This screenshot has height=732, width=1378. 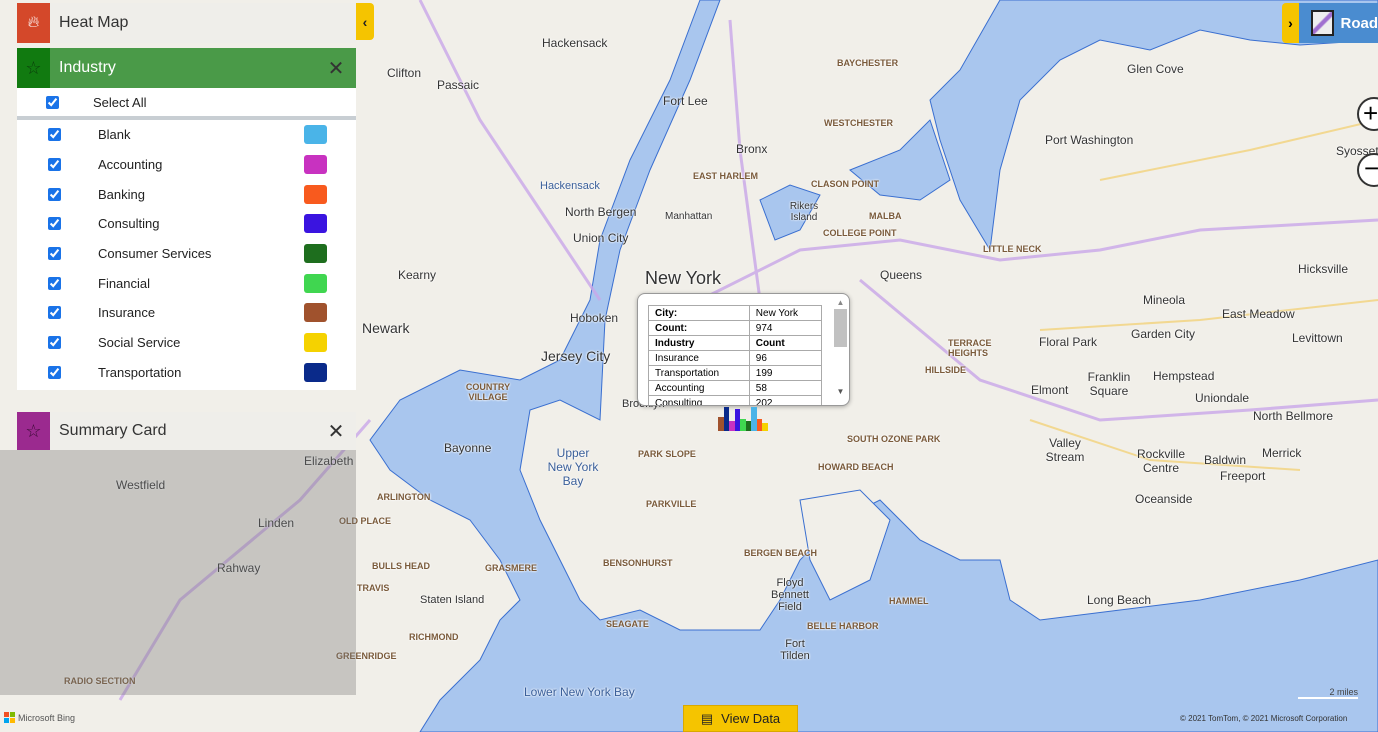 I want to click on map-label: BAYCHESTER, so click(x=868, y=63).